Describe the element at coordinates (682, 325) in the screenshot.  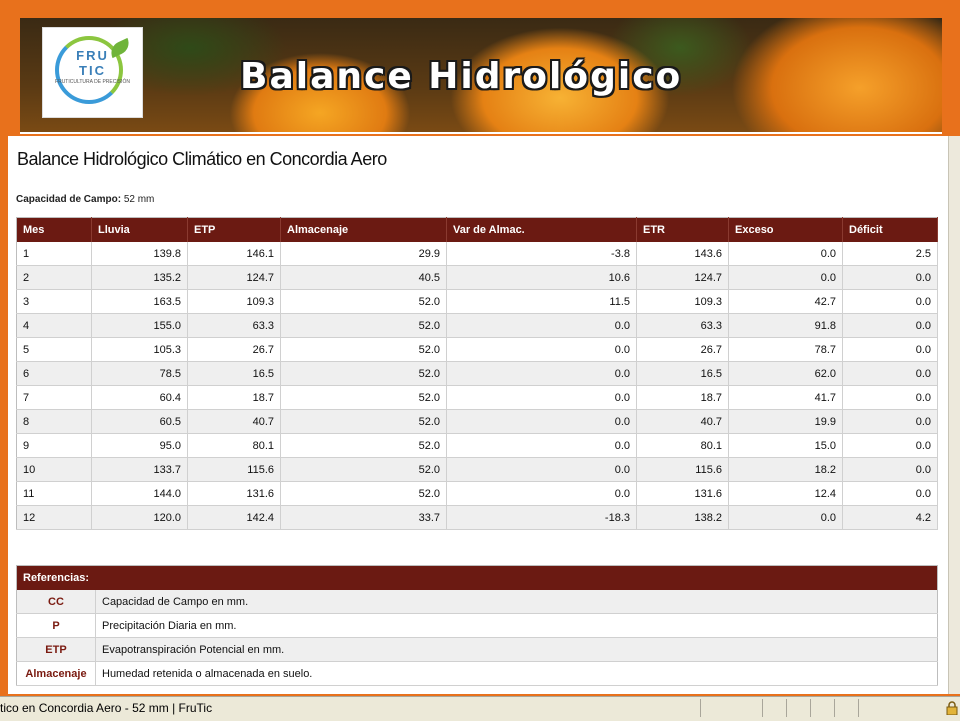
I see `cell-etr: 63.3` at that location.